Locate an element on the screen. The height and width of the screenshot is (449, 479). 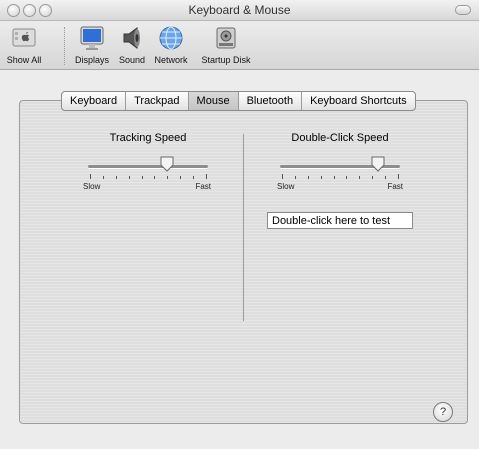
tab-trackpad: Trackpad is located at coordinates (157, 101).